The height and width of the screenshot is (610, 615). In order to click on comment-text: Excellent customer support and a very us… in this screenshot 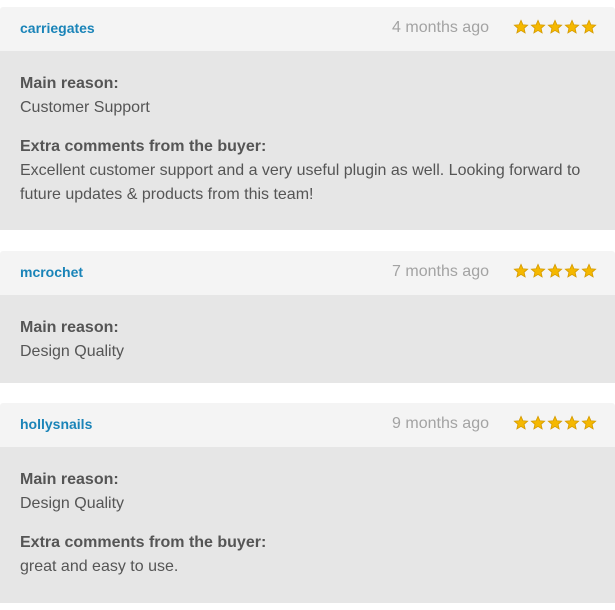, I will do `click(300, 182)`.